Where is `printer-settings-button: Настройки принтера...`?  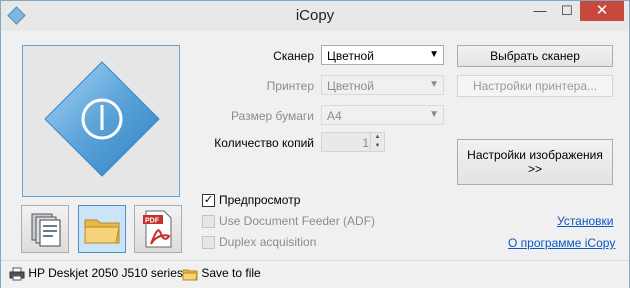 printer-settings-button: Настройки принтера... is located at coordinates (535, 86).